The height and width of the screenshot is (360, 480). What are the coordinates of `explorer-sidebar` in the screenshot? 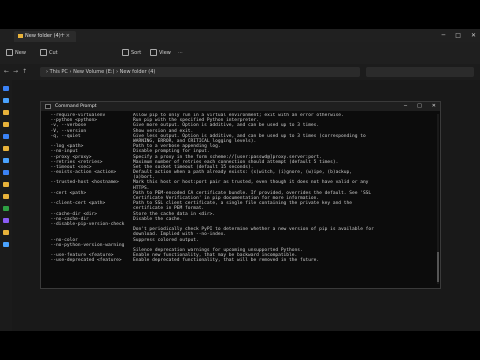 It's located at (6, 205).